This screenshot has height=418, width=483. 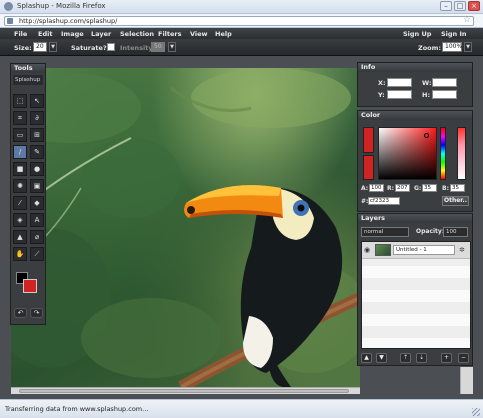 What do you see at coordinates (28, 68) in the screenshot?
I see `tools-panel-title: Tools` at bounding box center [28, 68].